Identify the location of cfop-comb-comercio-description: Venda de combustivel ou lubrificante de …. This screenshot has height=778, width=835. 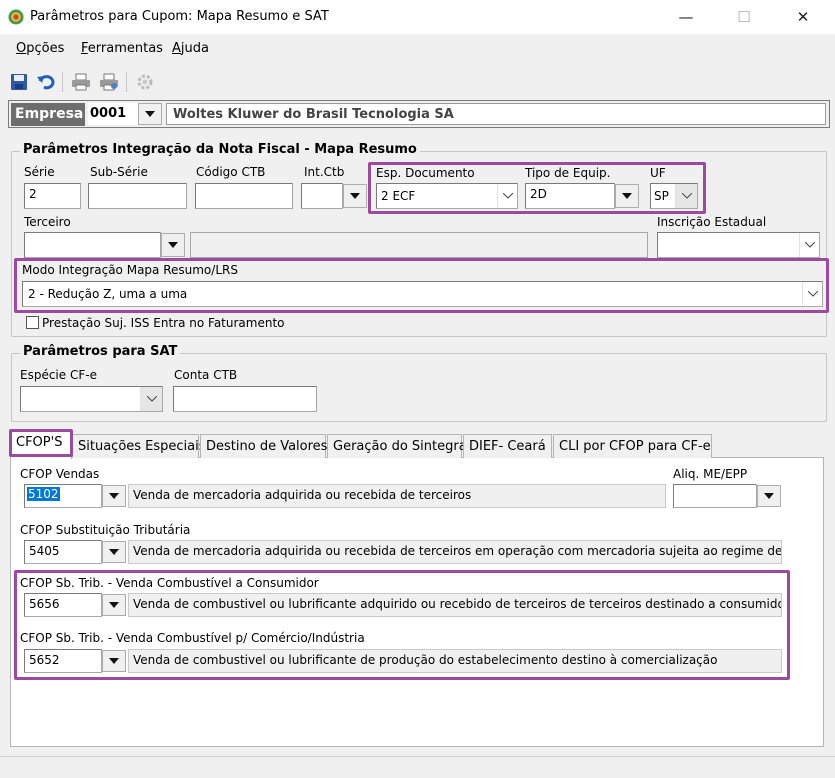
(455, 661).